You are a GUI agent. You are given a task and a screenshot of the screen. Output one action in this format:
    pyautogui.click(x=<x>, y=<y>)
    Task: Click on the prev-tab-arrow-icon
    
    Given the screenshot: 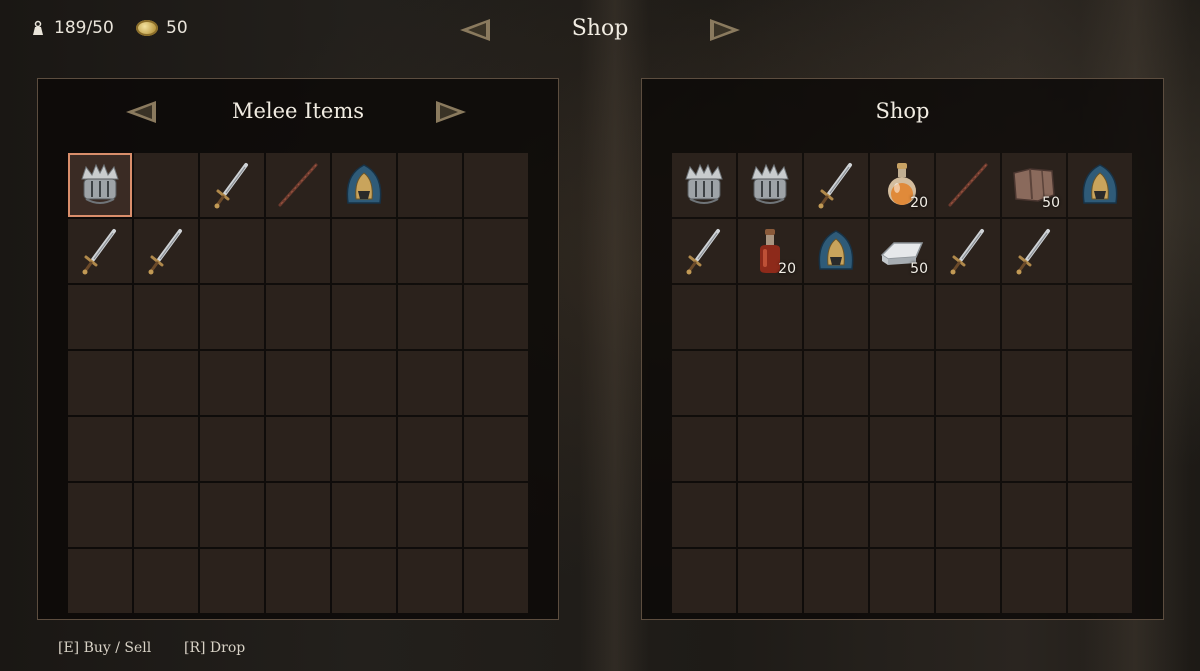 What is the action you would take?
    pyautogui.click(x=475, y=30)
    